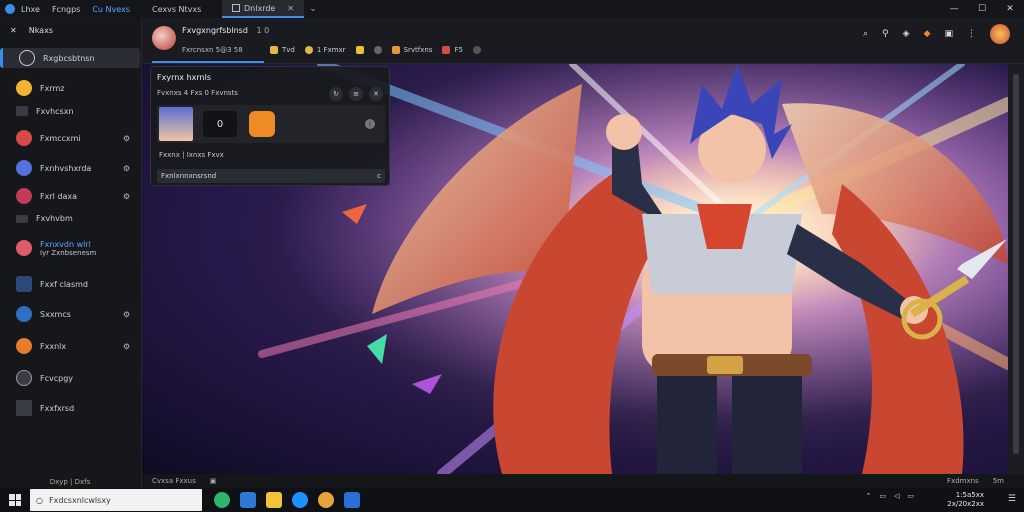  What do you see at coordinates (271, 176) in the screenshot?
I see `popover-input: Fxnlxnnxnsrsnd c` at bounding box center [271, 176].